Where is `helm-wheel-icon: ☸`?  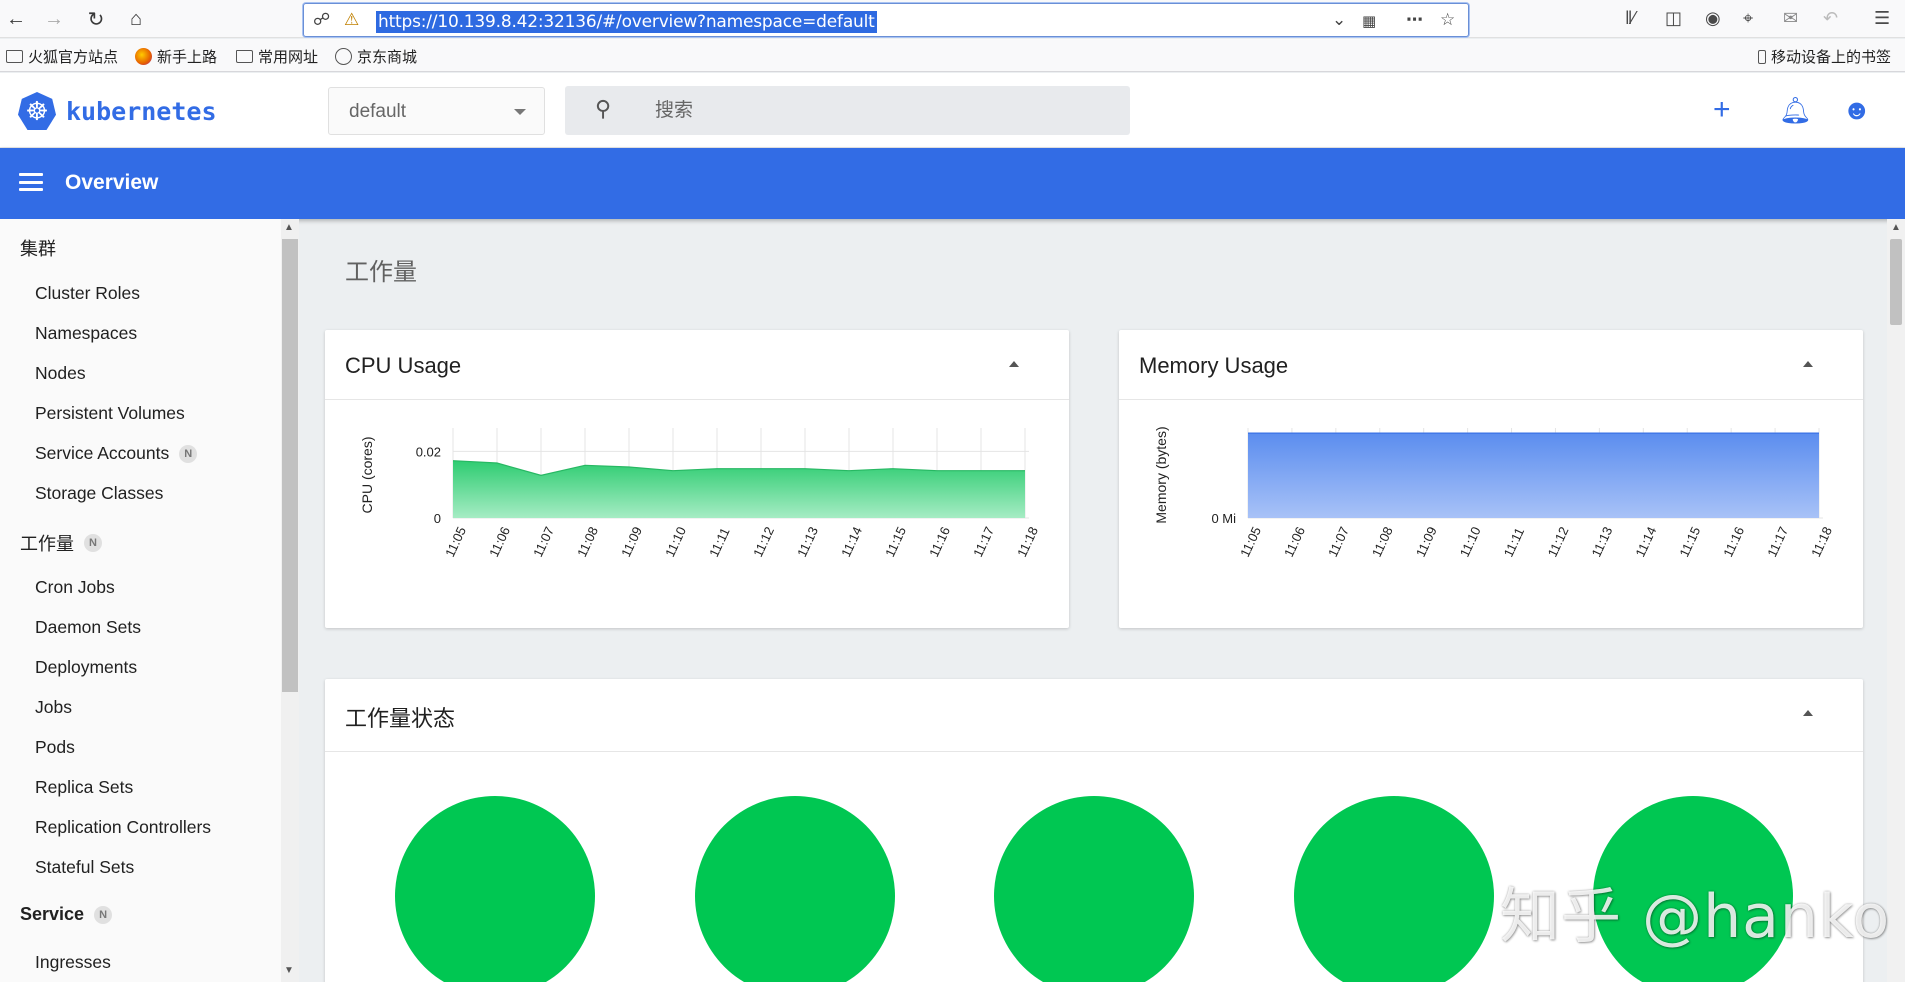
helm-wheel-icon: ☸ is located at coordinates (37, 111).